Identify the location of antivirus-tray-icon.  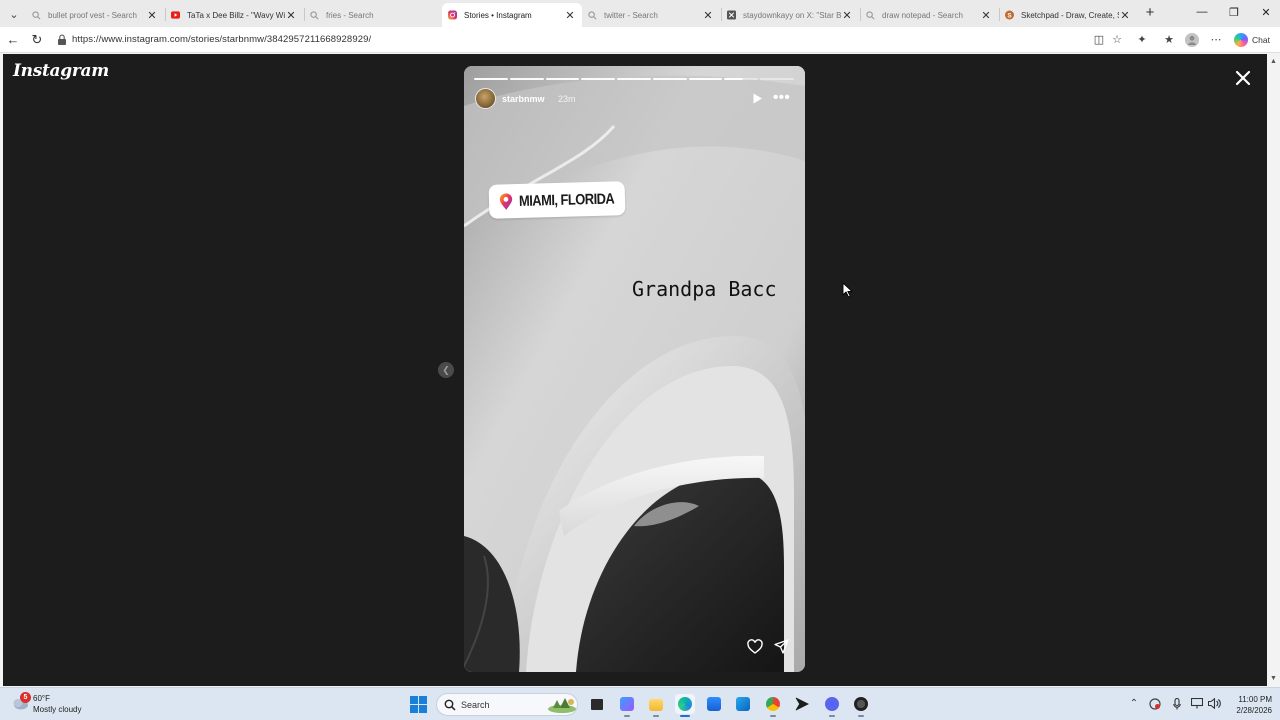
(1155, 705).